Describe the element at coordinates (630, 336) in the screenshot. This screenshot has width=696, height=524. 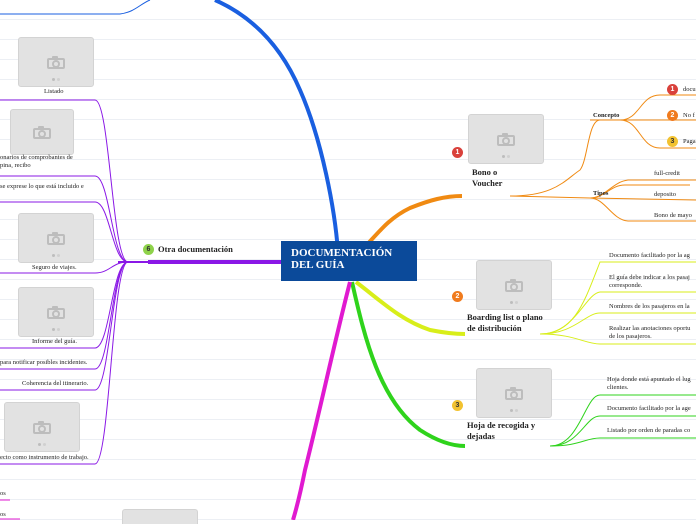
I see `item-text: de los pasajeros.` at that location.